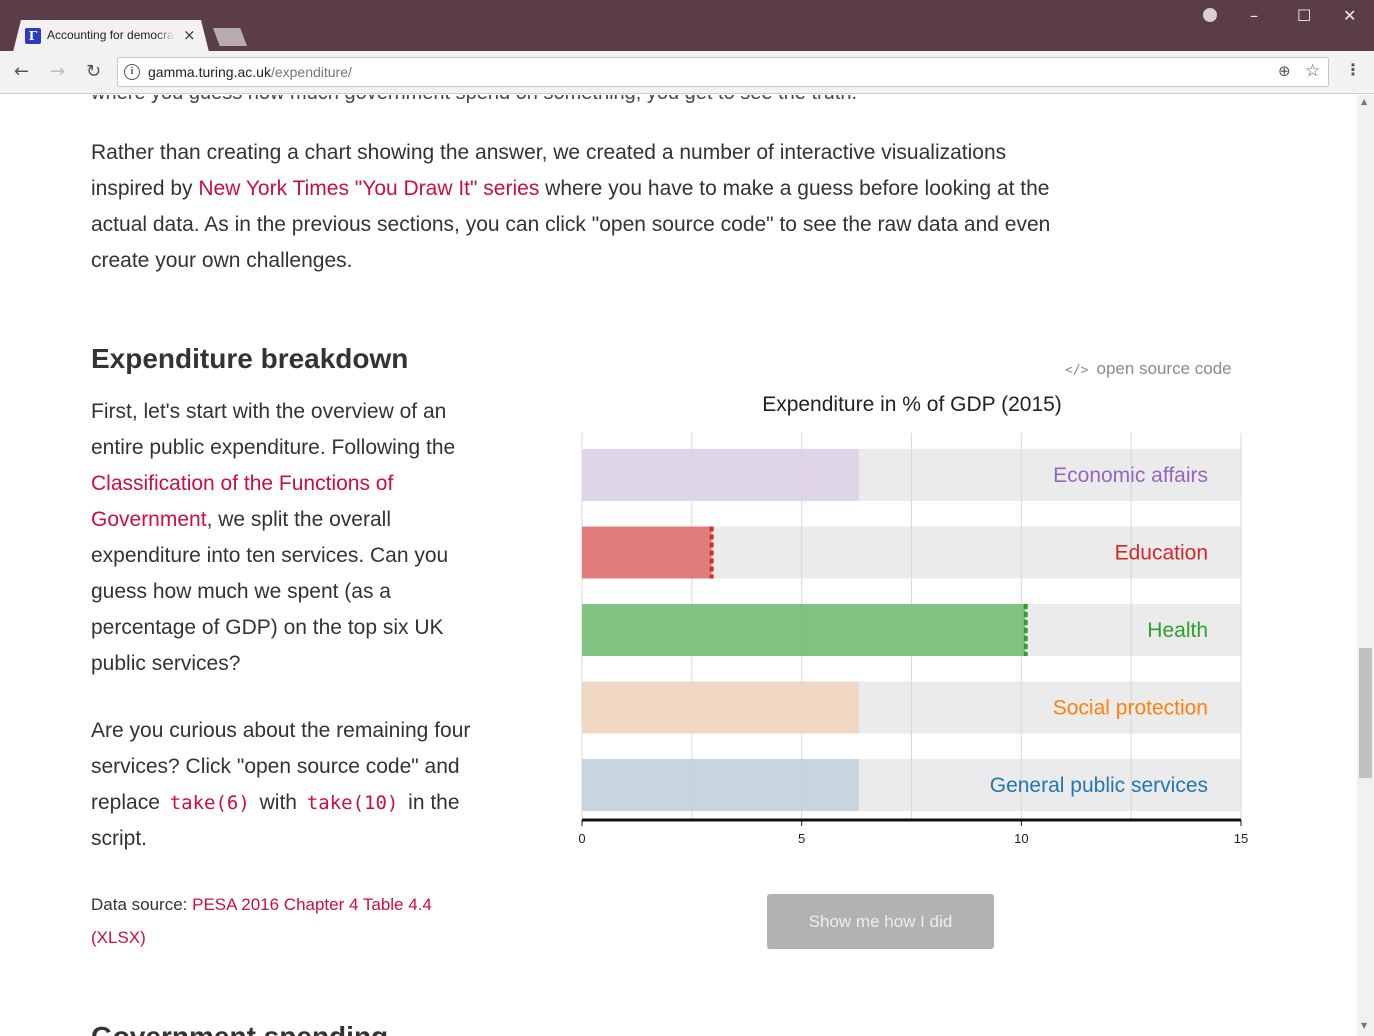 The width and height of the screenshot is (1374, 1036). I want to click on reload-icon: ↻, so click(93, 71).